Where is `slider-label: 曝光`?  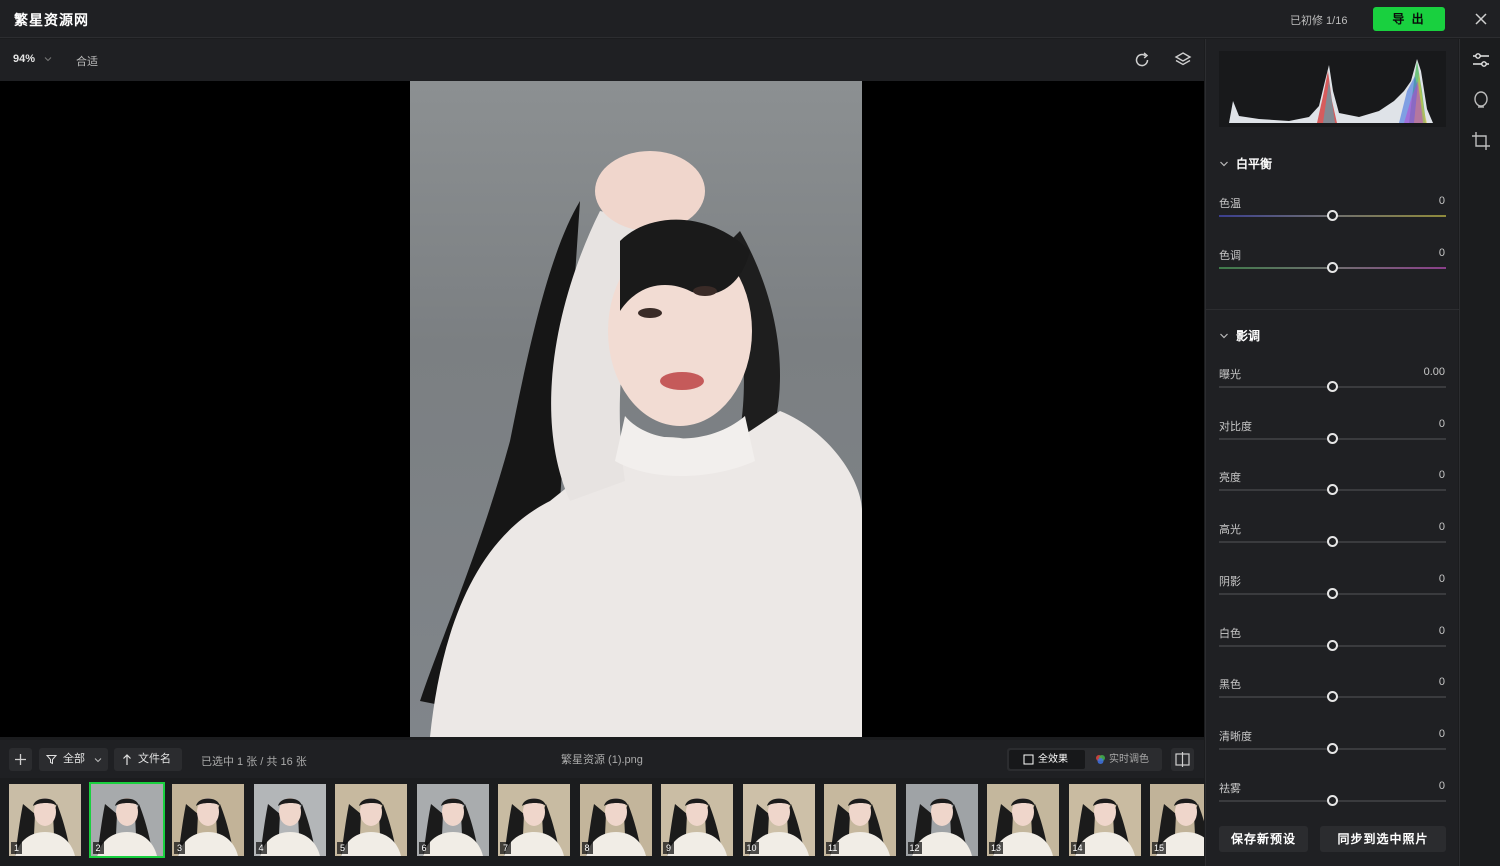 slider-label: 曝光 is located at coordinates (1230, 375).